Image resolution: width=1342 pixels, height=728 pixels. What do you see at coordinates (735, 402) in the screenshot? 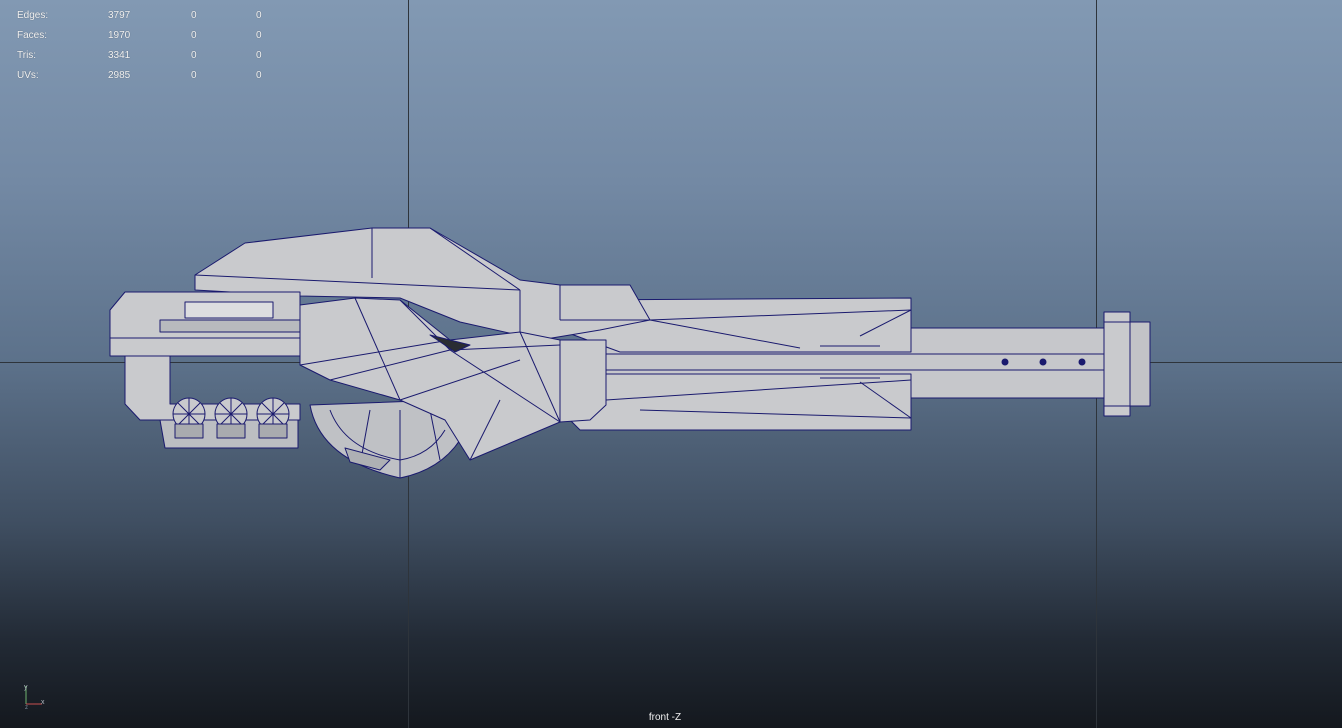
I see `mesh-lower-barrel` at bounding box center [735, 402].